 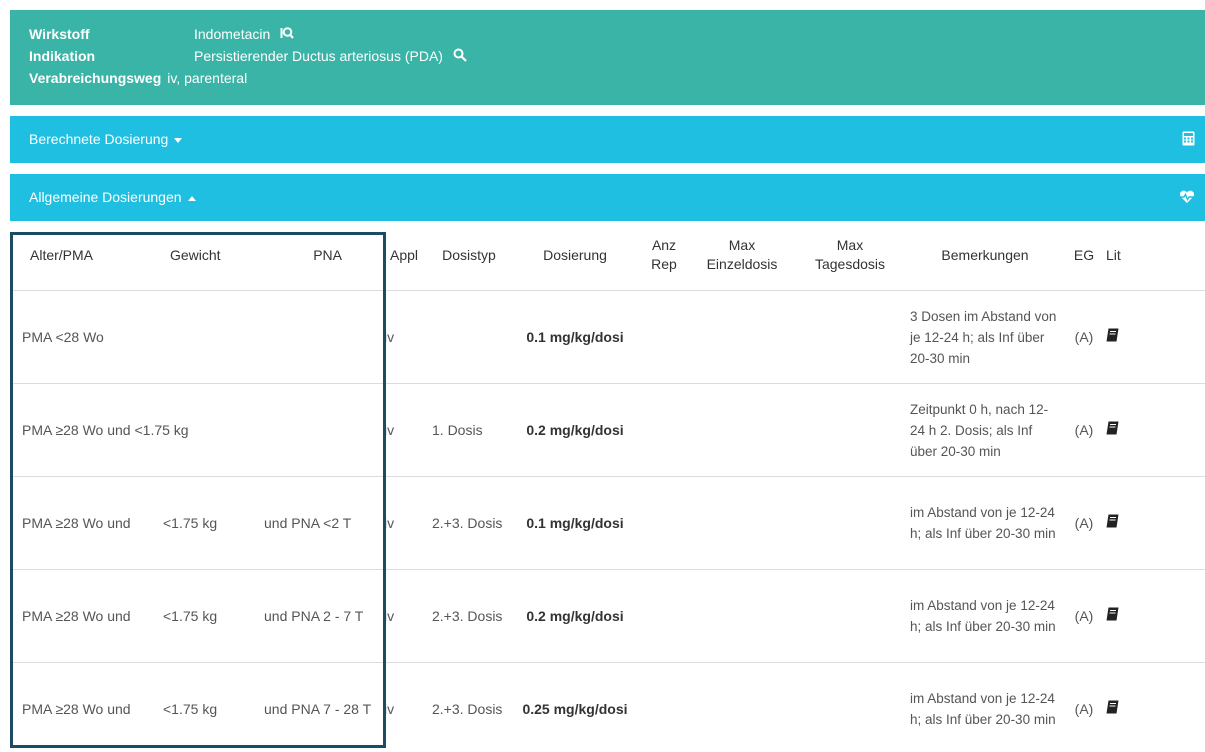 What do you see at coordinates (195, 337) in the screenshot?
I see `cell-alter: PMA <28 Wo` at bounding box center [195, 337].